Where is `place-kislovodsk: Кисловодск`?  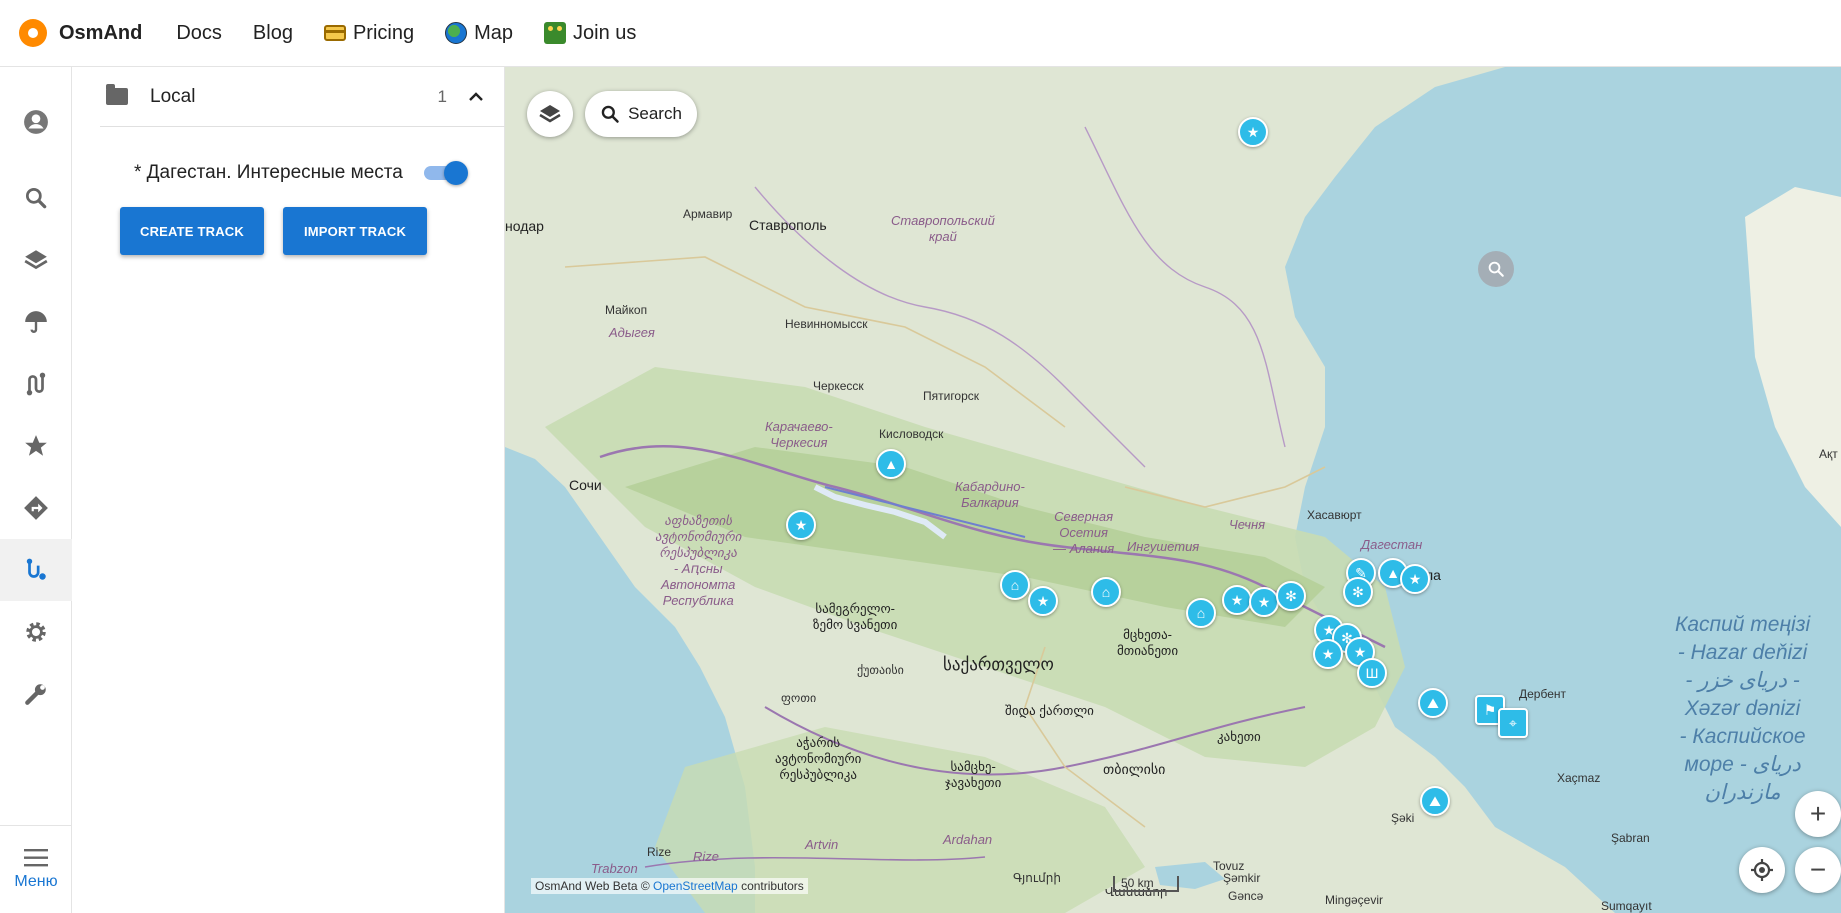 place-kislovodsk: Кисловодск is located at coordinates (911, 434).